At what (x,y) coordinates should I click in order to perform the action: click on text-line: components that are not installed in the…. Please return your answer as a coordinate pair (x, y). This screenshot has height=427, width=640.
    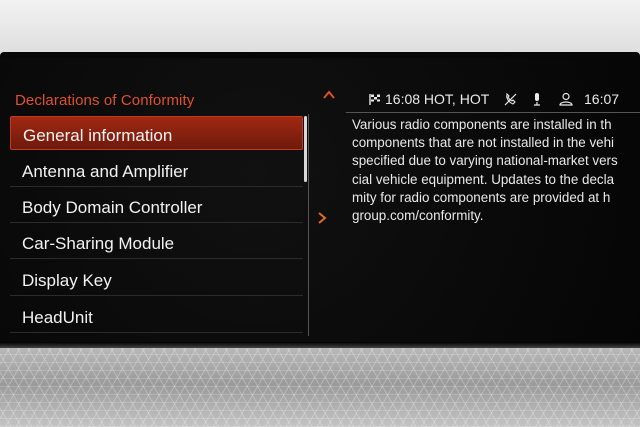
    Looking at the image, I should click on (483, 143).